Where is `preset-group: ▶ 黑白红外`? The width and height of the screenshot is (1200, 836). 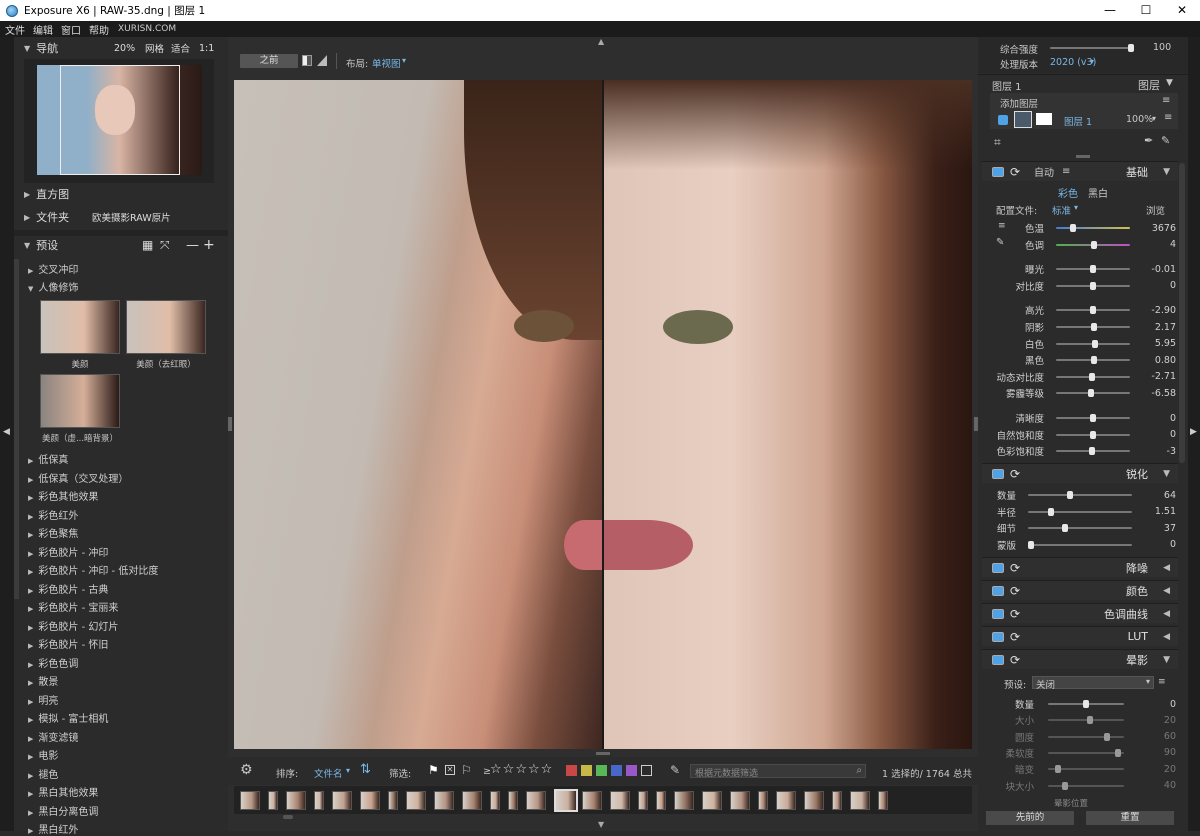
preset-group: ▶ 黑白红外 is located at coordinates (53, 828).